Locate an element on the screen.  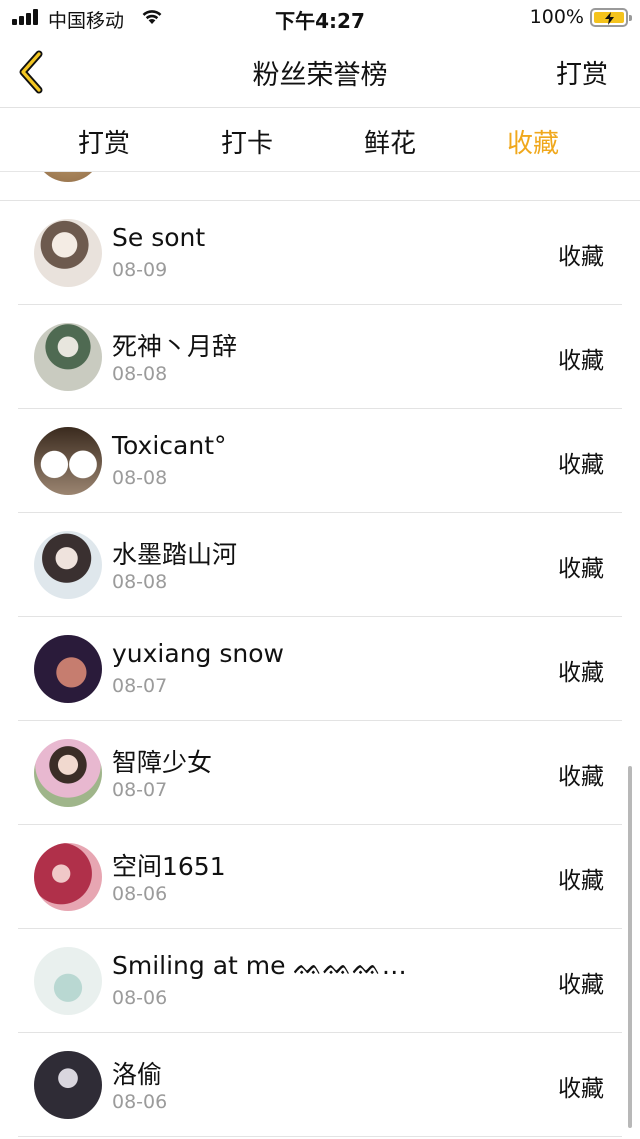
user-name: 水墨踏山河 is located at coordinates (175, 554).